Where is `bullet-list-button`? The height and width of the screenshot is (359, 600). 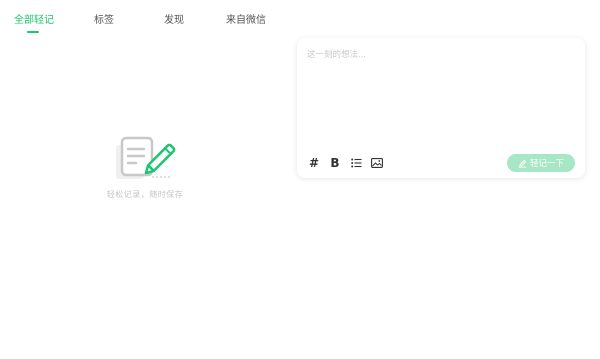 bullet-list-button is located at coordinates (356, 163).